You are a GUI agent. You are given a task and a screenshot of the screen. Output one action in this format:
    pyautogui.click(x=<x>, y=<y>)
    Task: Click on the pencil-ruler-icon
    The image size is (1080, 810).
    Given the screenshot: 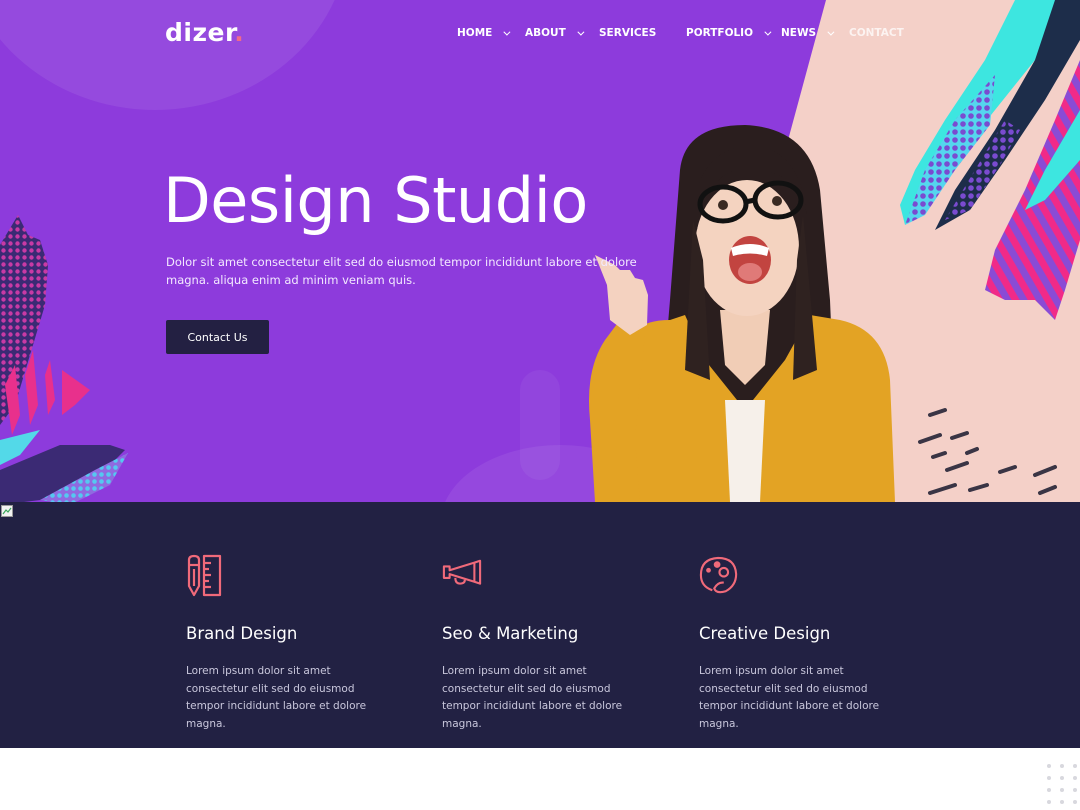 What is the action you would take?
    pyautogui.click(x=204, y=575)
    